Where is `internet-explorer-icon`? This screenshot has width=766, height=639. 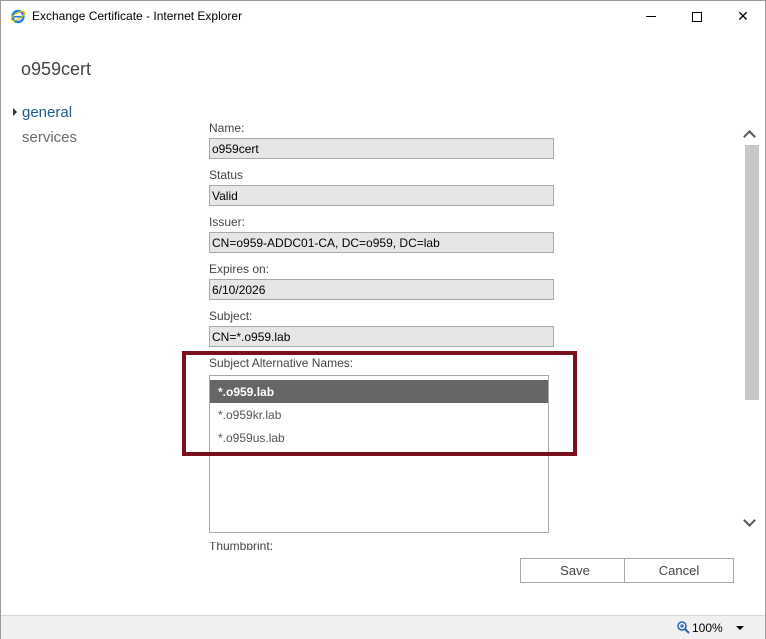 internet-explorer-icon is located at coordinates (18, 16).